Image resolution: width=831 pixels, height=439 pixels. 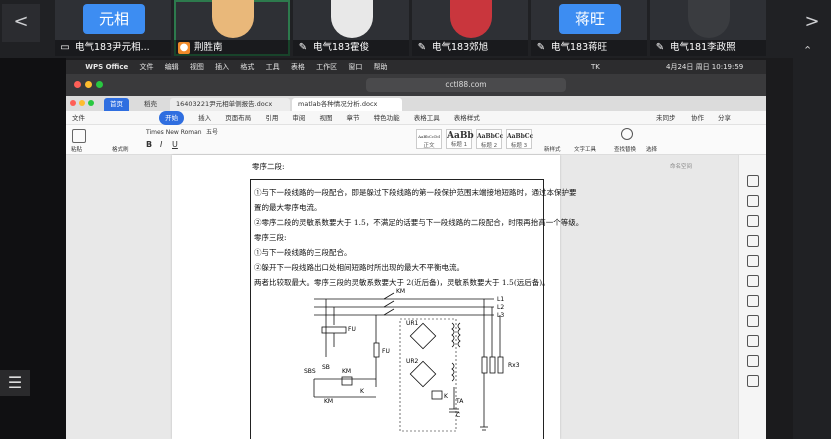 I want to click on tab-home: 首页, so click(x=116, y=104).